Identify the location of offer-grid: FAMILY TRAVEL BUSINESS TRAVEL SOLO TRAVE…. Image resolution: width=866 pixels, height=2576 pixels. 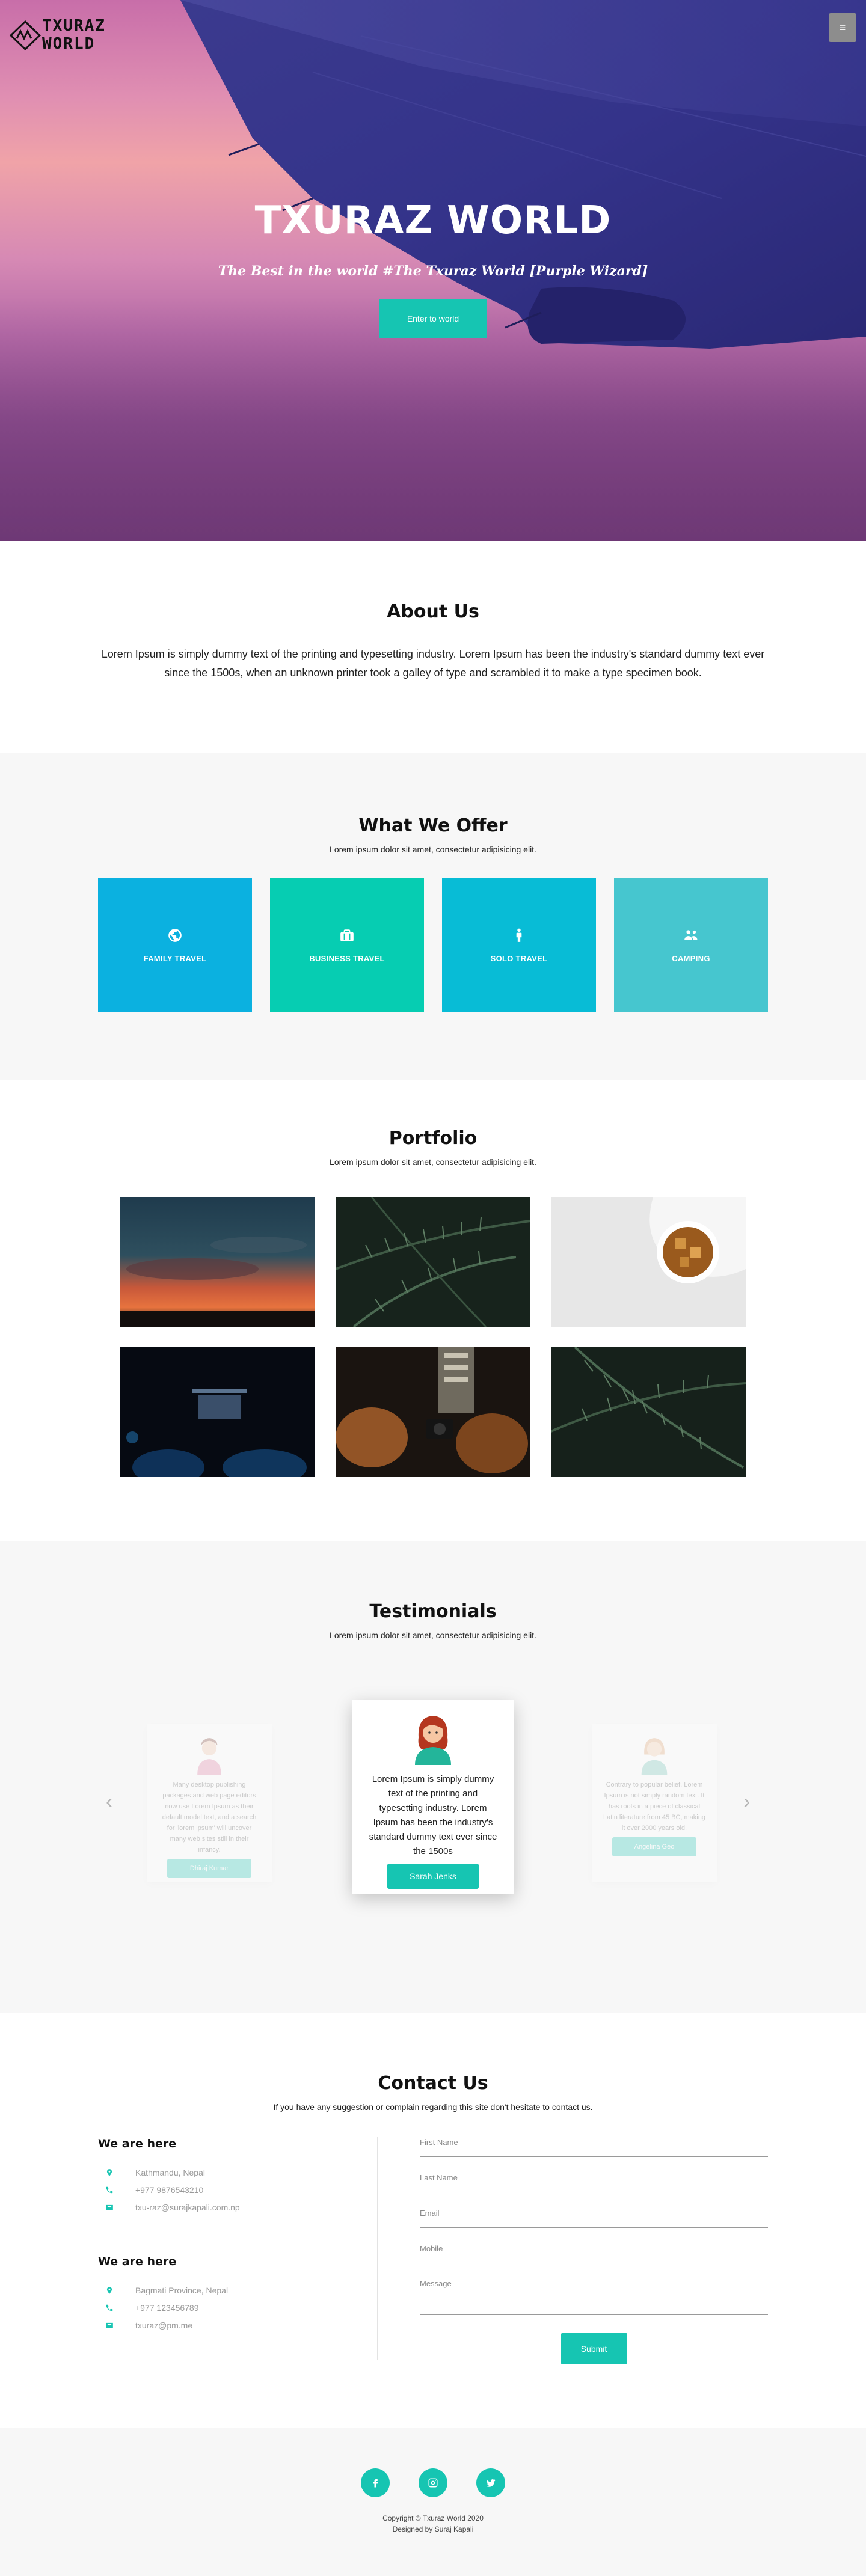
(433, 945).